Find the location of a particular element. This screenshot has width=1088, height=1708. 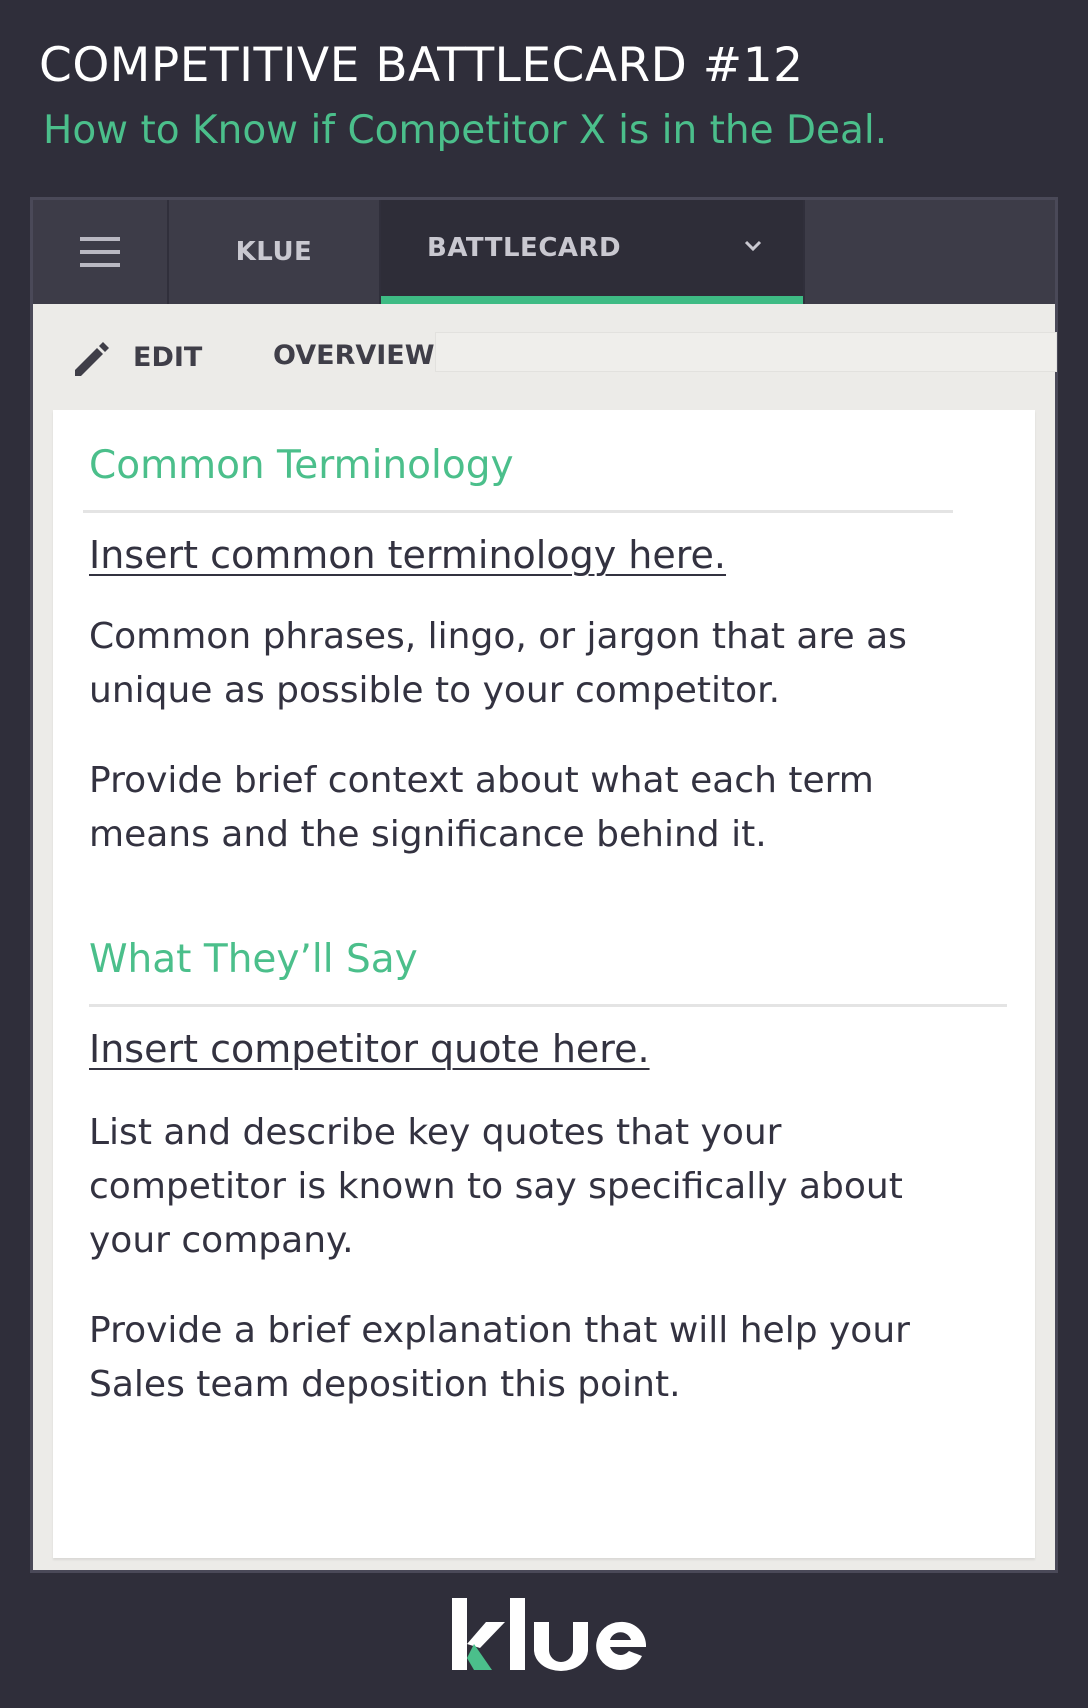

nav-empty-area is located at coordinates (929, 252).